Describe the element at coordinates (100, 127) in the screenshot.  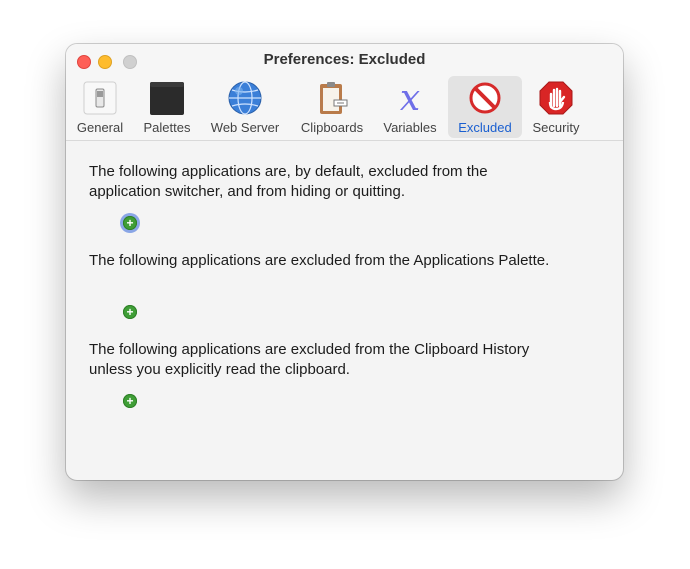
I see `tab-label: General` at that location.